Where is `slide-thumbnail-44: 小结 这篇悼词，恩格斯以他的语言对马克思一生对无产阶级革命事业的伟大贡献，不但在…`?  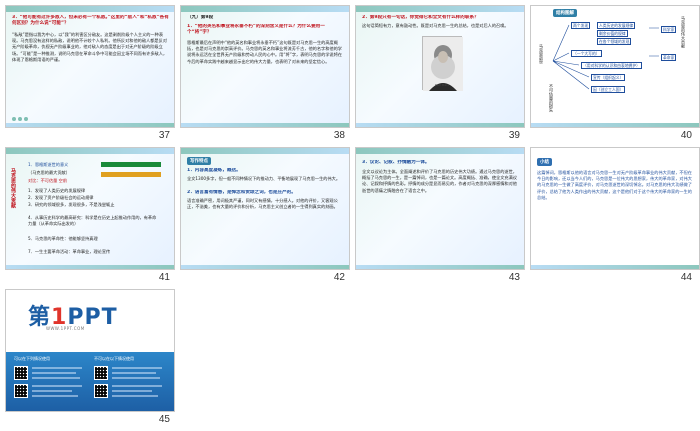 slide-thumbnail-44: 小结 这篇悼词，恩格斯以他的语言对马克思一生对无产阶级革命事业的伟大贡献，不但在… is located at coordinates (615, 208).